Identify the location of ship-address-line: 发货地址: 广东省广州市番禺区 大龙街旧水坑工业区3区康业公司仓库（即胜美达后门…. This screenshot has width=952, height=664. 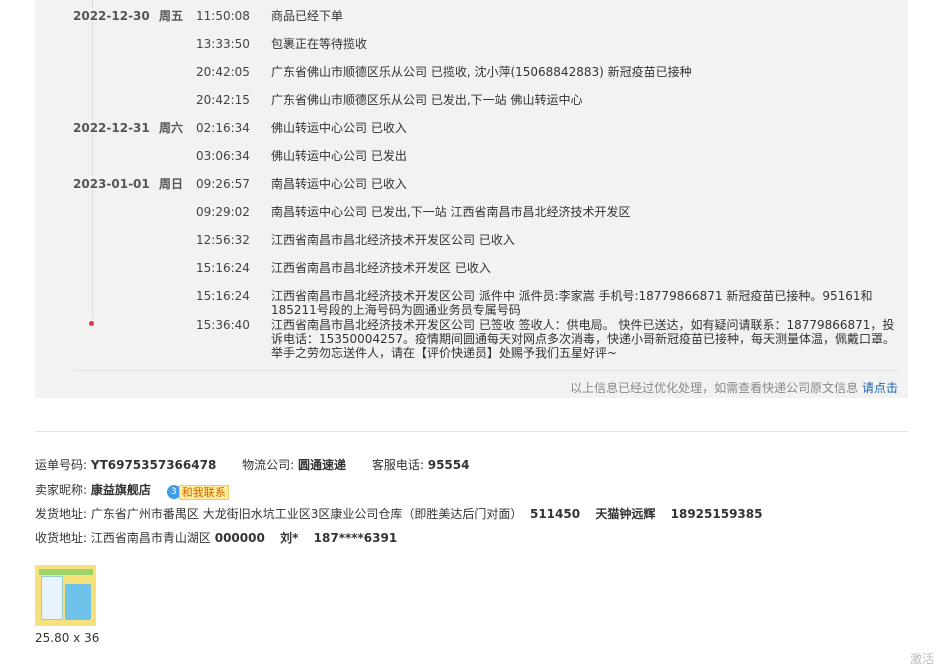
(398, 514).